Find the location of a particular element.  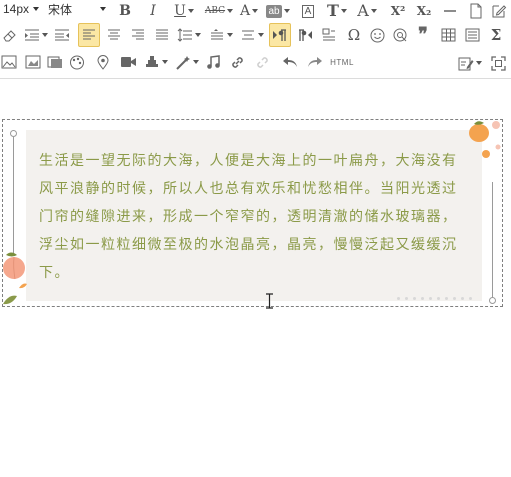

fullscreen-button is located at coordinates (498, 63).